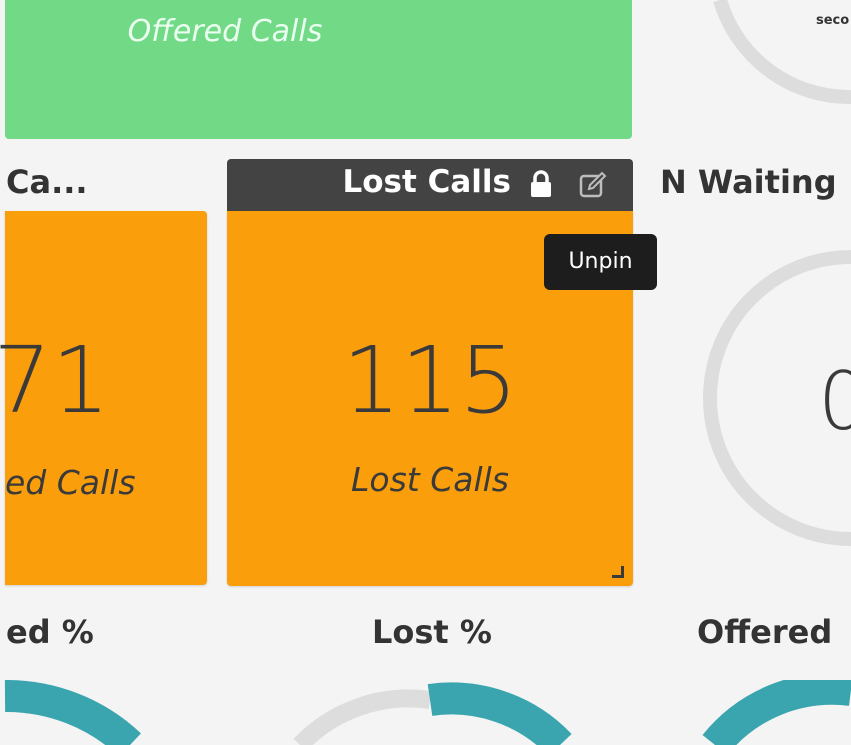 Image resolution: width=851 pixels, height=745 pixels. I want to click on left-calls-value: 71, so click(55, 380).